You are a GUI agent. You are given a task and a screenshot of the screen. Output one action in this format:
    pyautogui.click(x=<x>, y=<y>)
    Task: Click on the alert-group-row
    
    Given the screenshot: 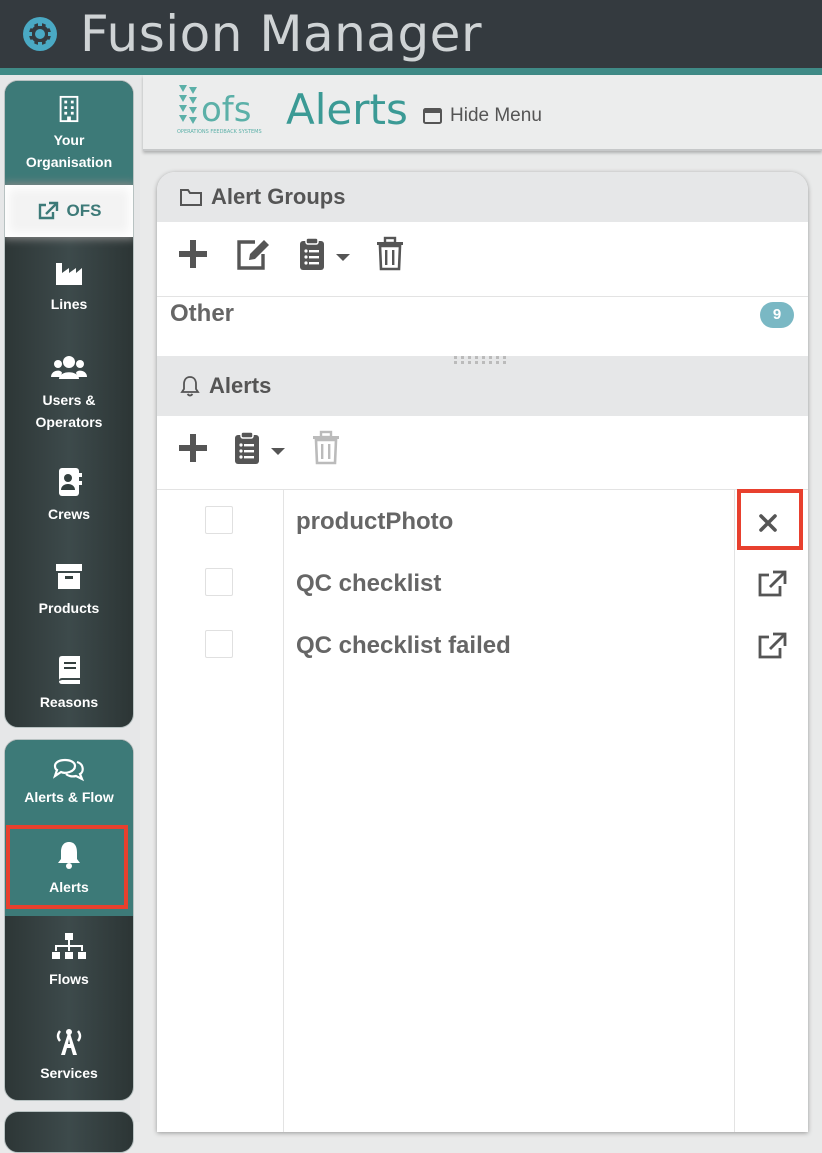 What is the action you would take?
    pyautogui.click(x=482, y=326)
    